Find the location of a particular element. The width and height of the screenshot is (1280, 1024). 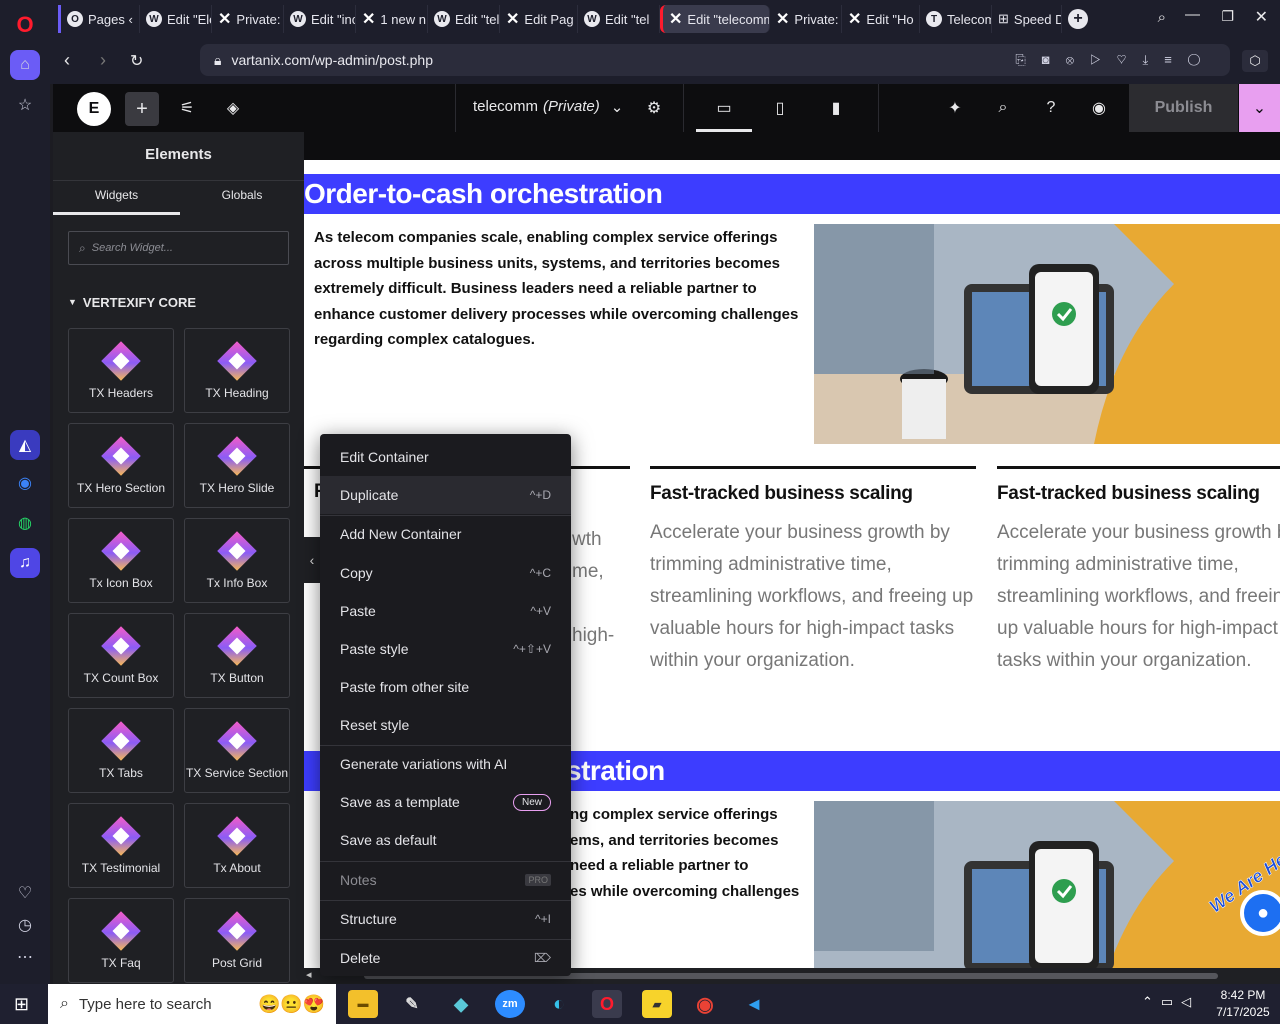

widget-tile: TX Hero Section is located at coordinates (121, 465).